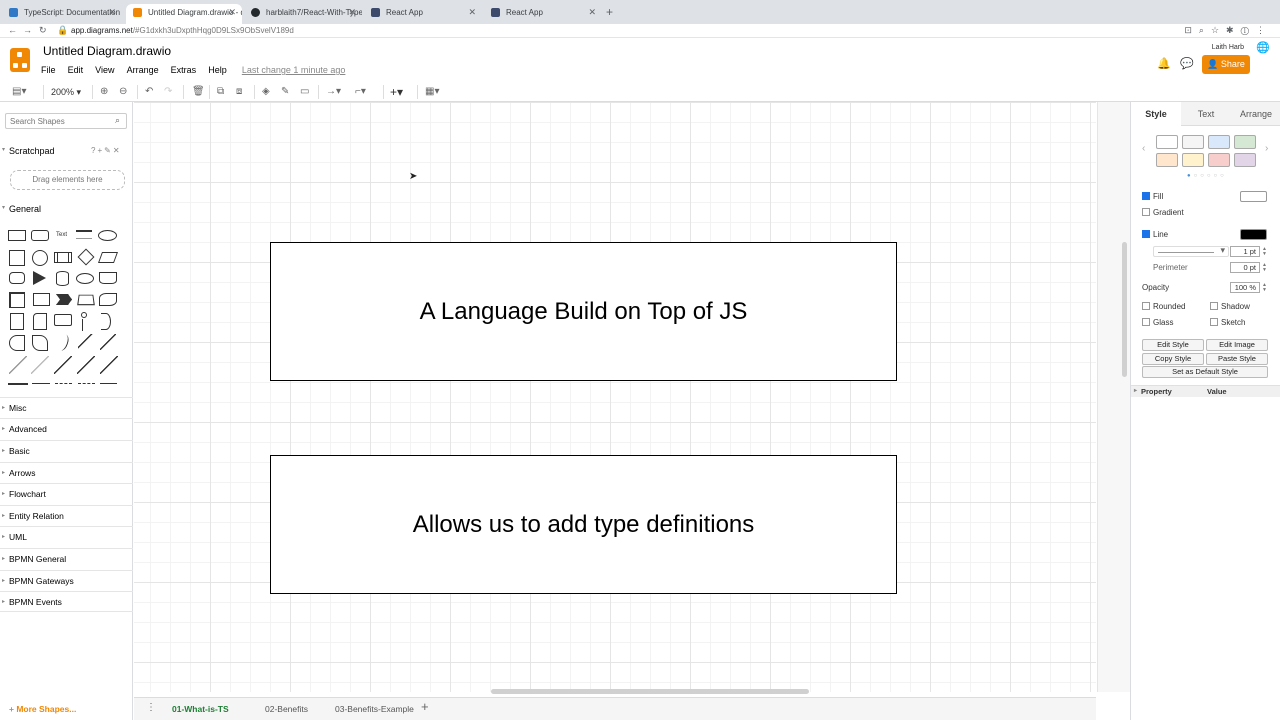  I want to click on directional-connector-shape, so click(109, 365).